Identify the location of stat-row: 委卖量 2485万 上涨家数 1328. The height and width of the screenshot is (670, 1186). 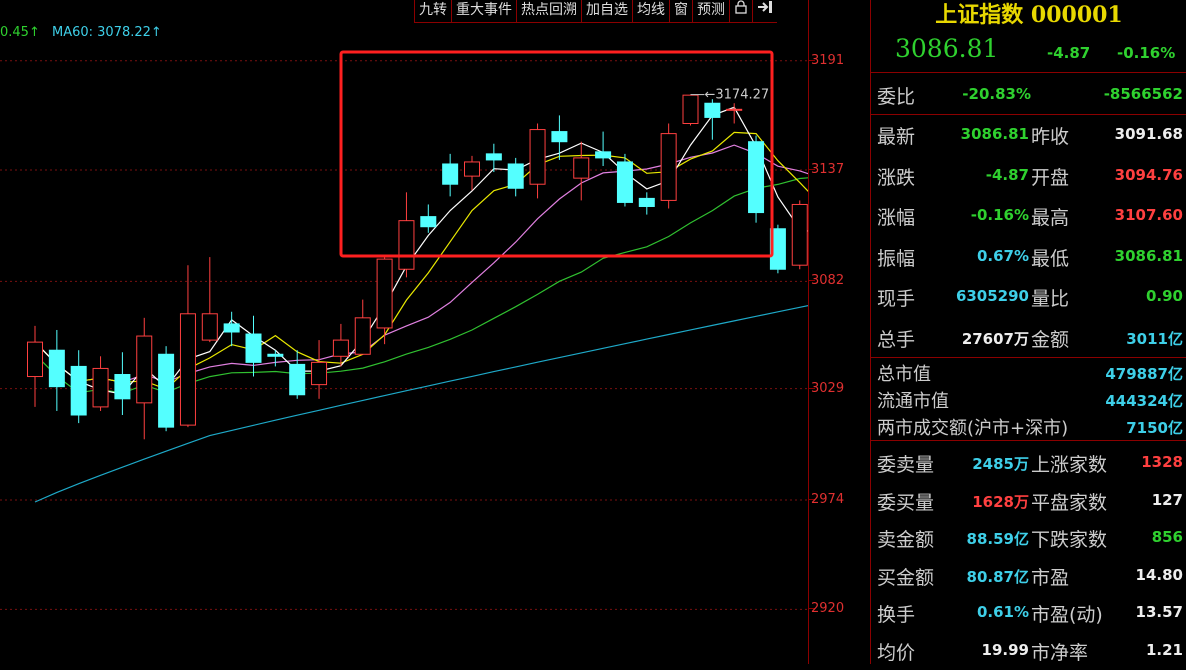
(1028, 462).